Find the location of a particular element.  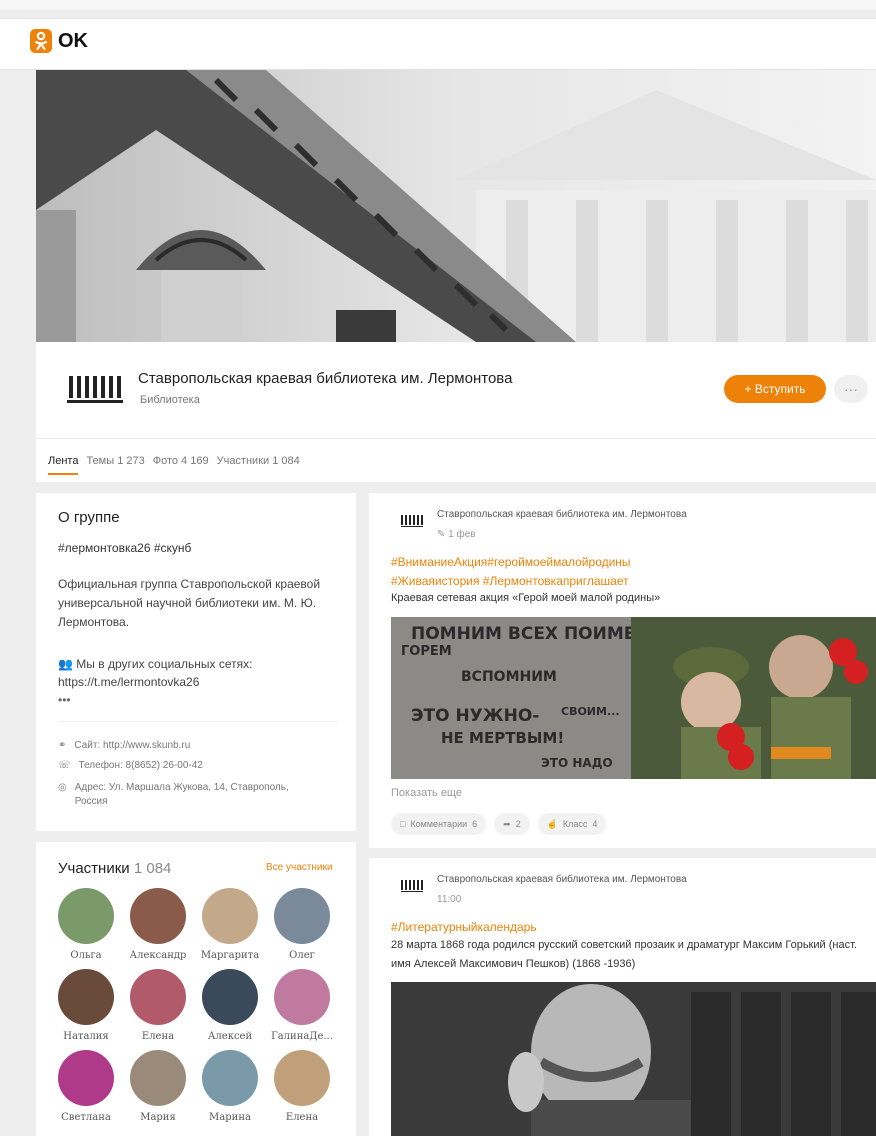

members-count: 1 084 is located at coordinates (152, 868).